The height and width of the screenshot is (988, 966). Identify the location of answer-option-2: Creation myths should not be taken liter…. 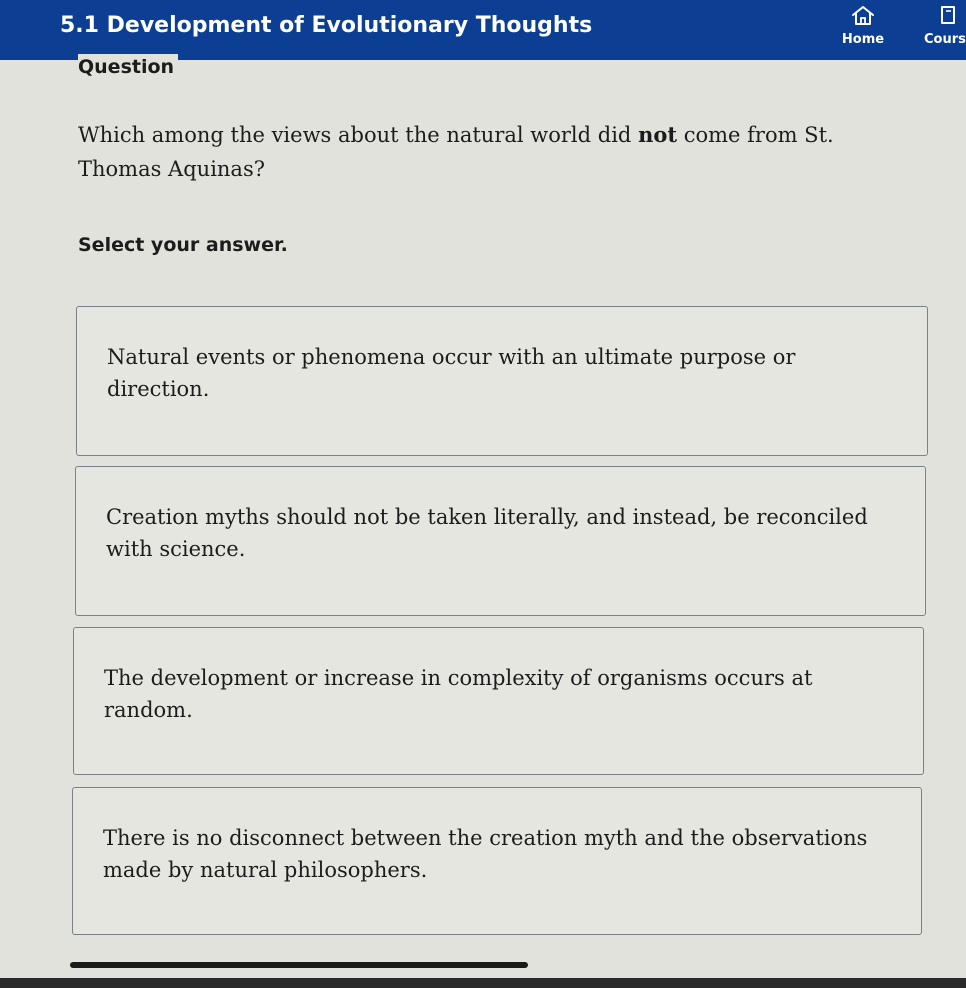
(500, 541).